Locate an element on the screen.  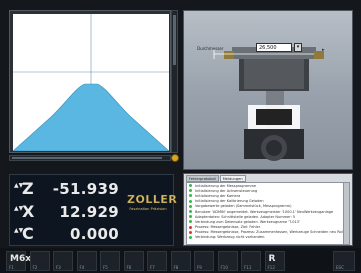
message-text: Prozess: Messergebnisse, Ziel: Fehler is located at coordinates (228, 227).